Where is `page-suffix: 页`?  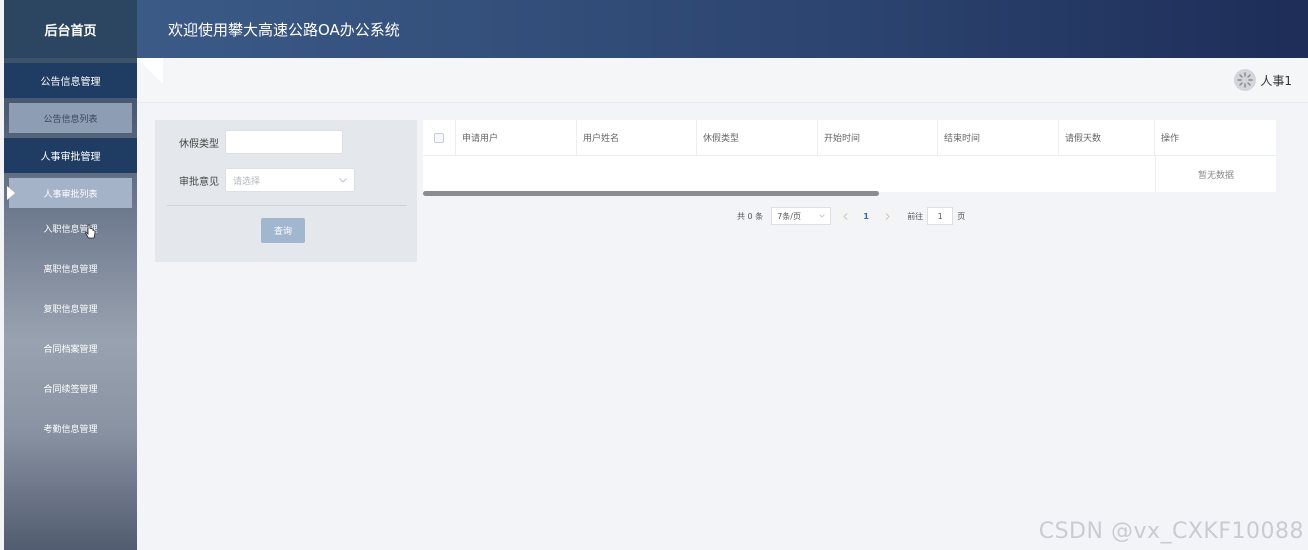
page-suffix: 页 is located at coordinates (961, 216).